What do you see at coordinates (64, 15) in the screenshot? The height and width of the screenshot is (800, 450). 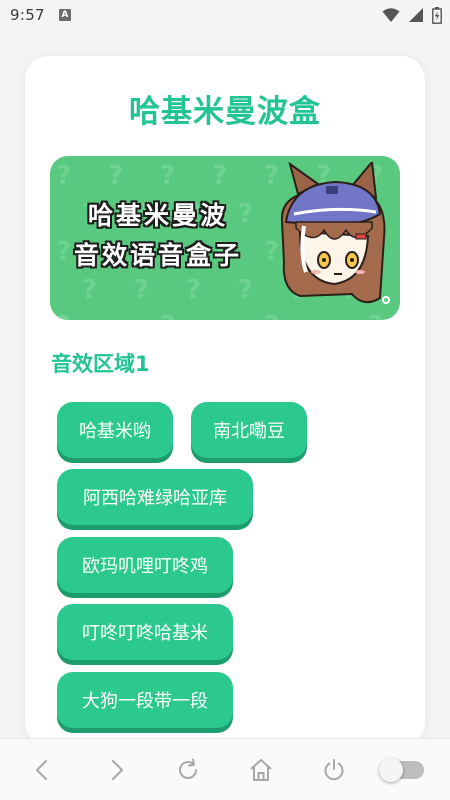 I see `notification-icon: A` at bounding box center [64, 15].